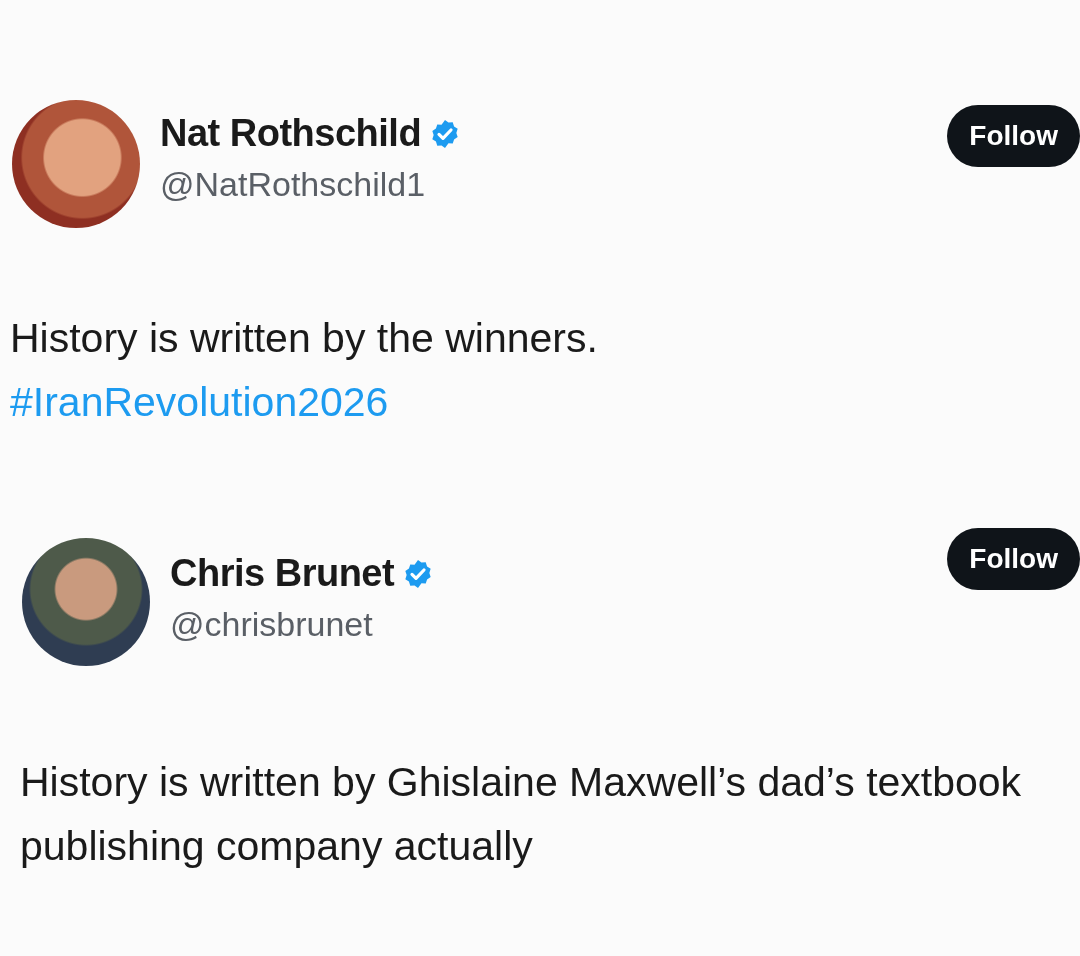 The width and height of the screenshot is (1080, 956). I want to click on post-text: History is written by the winners., so click(304, 338).